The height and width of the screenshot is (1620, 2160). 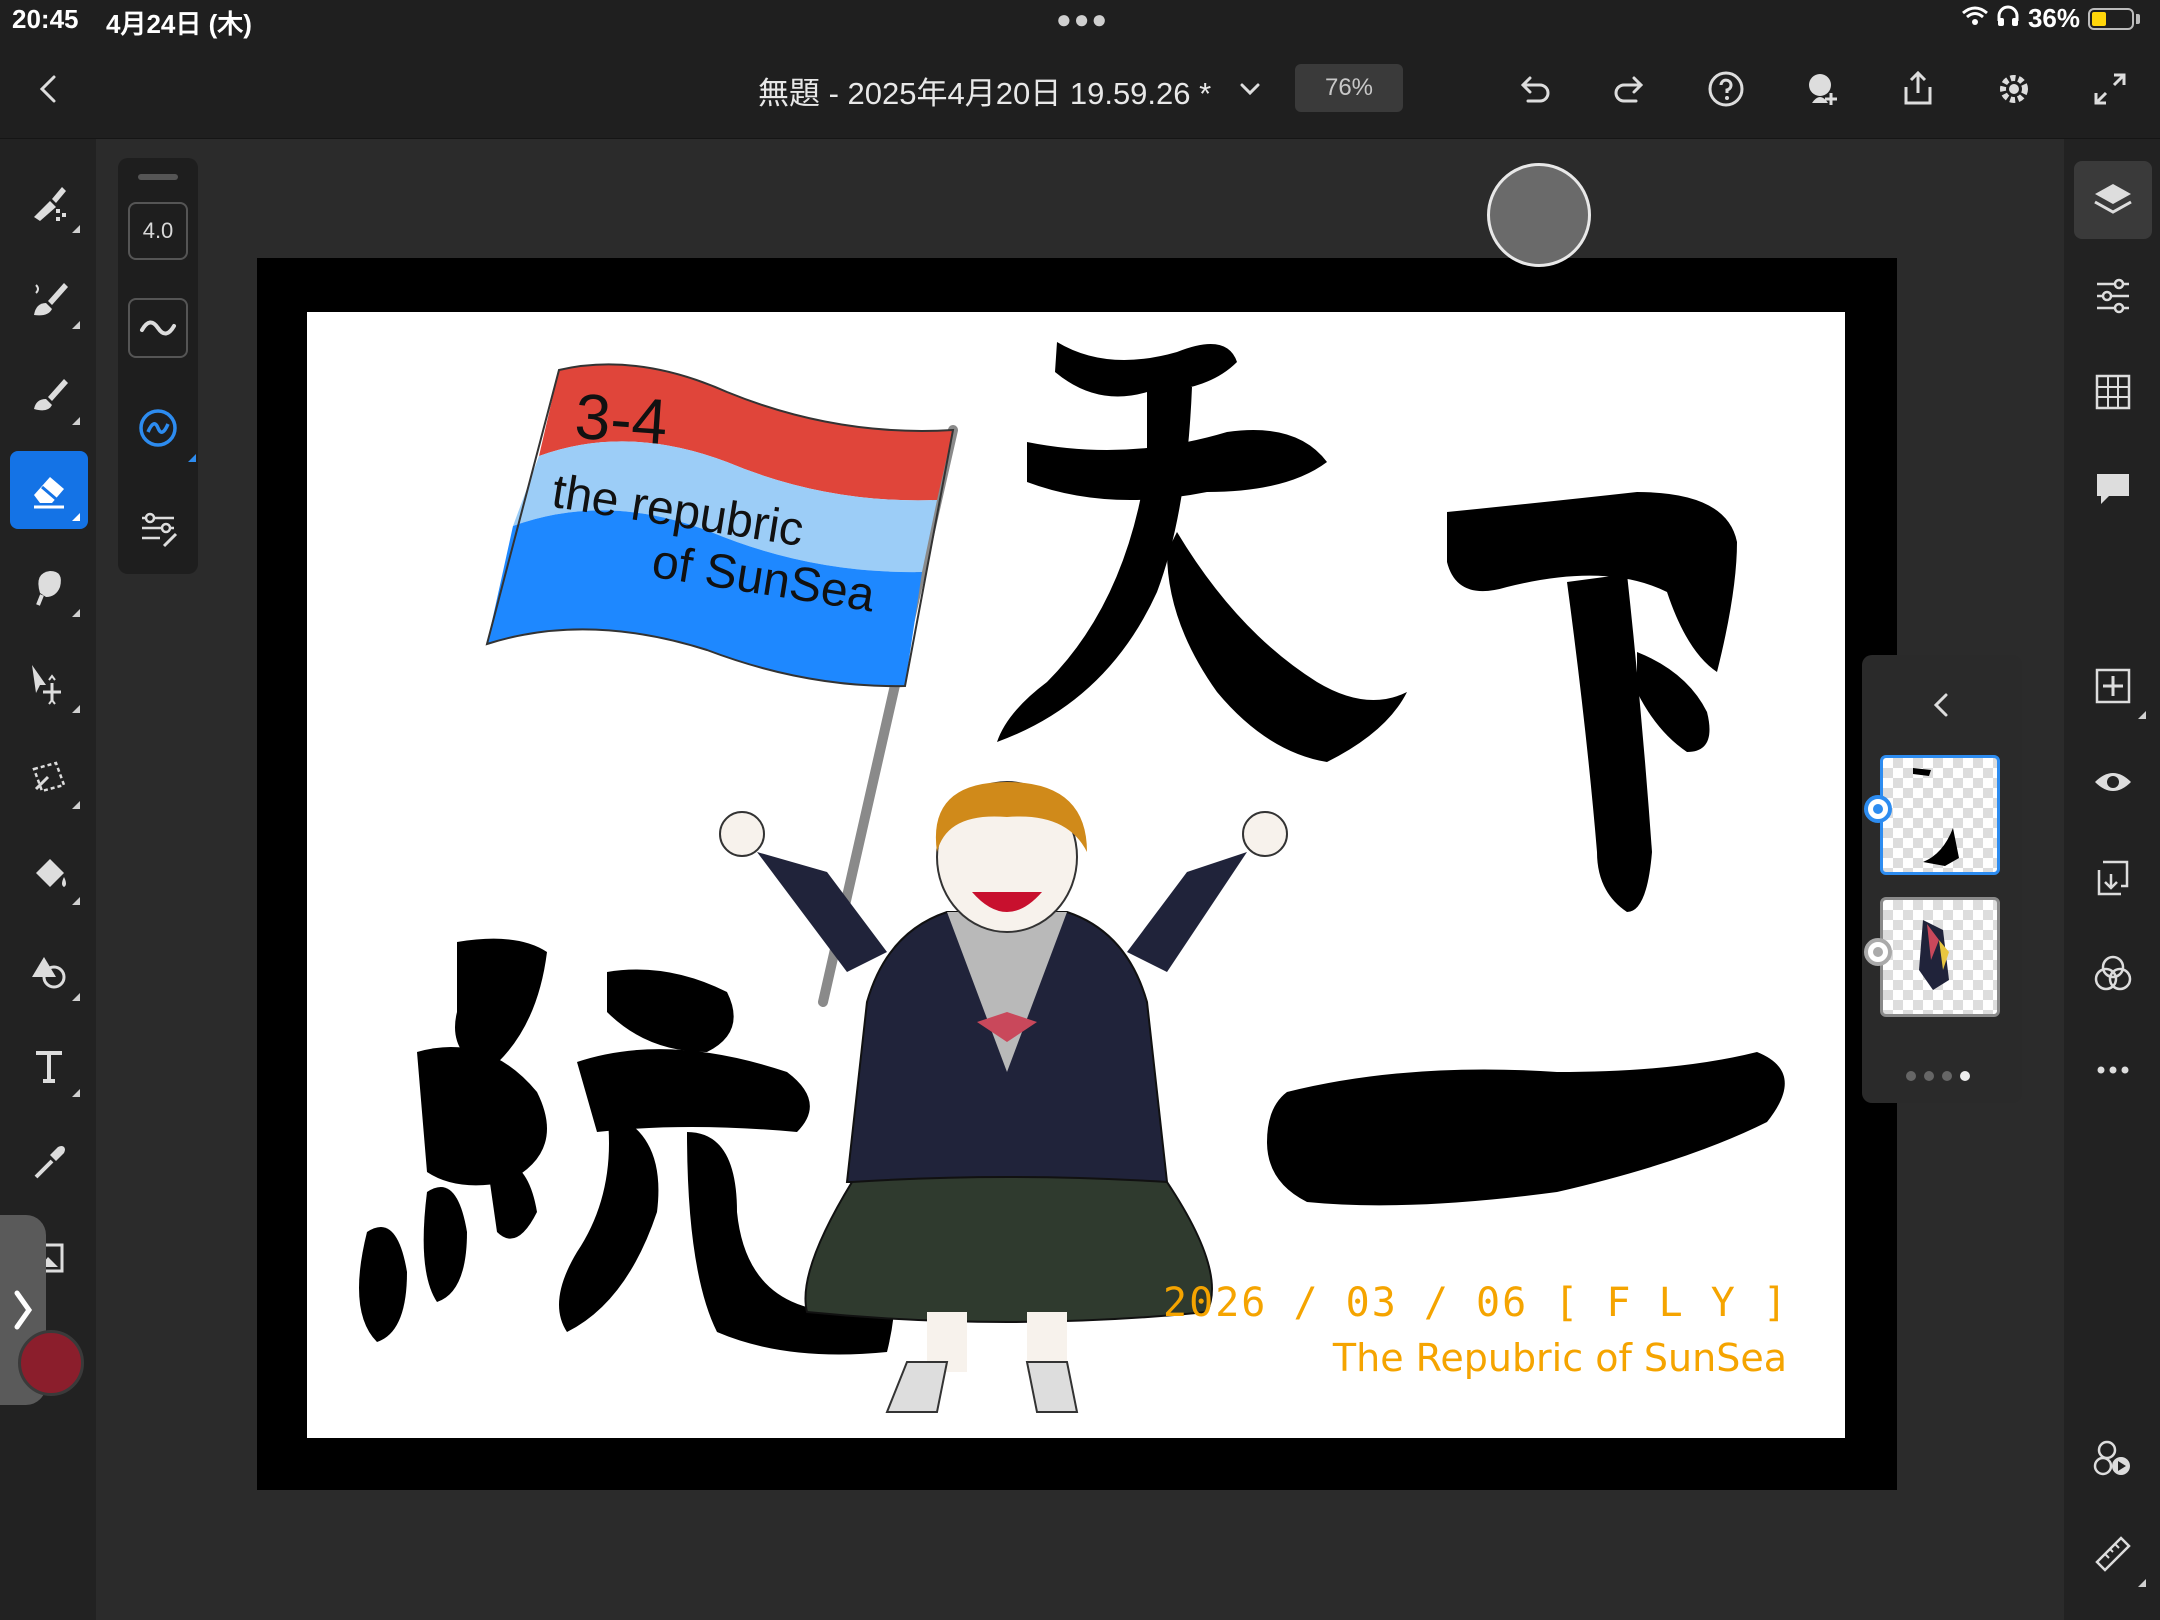 I want to click on brush-settings-icon, so click(x=158, y=528).